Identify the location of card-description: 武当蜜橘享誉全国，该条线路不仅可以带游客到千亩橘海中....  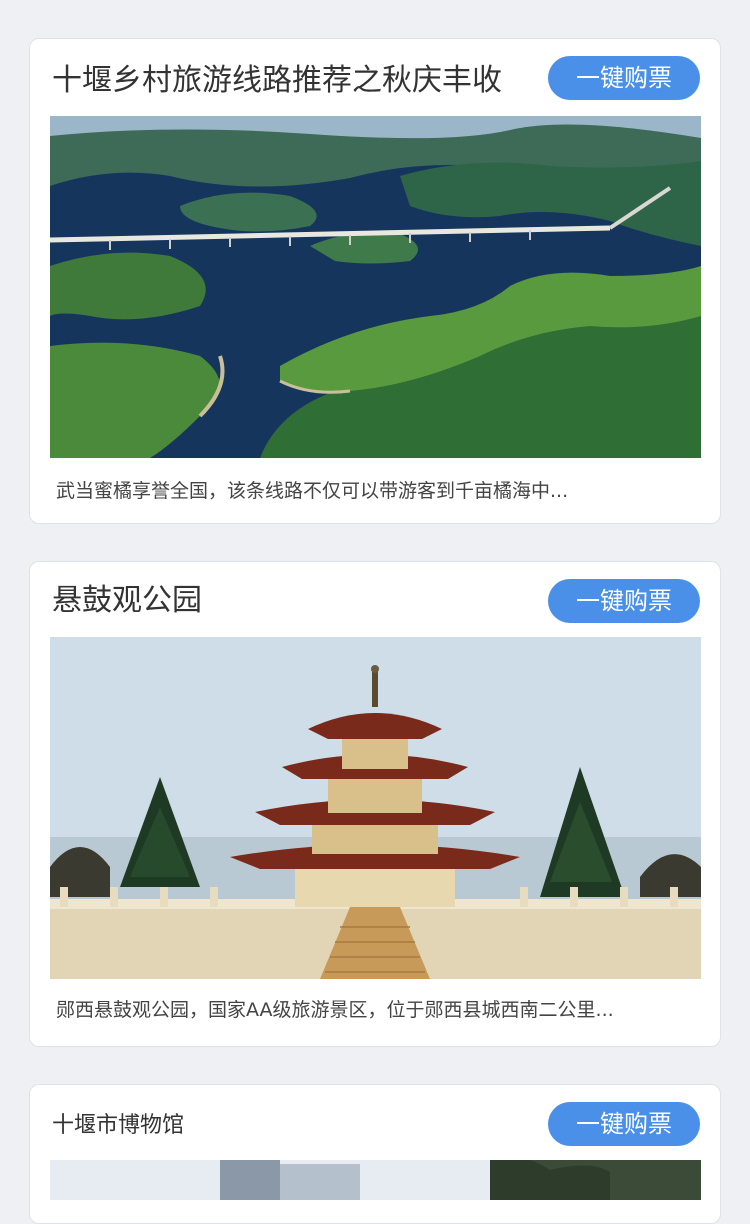
(312, 491).